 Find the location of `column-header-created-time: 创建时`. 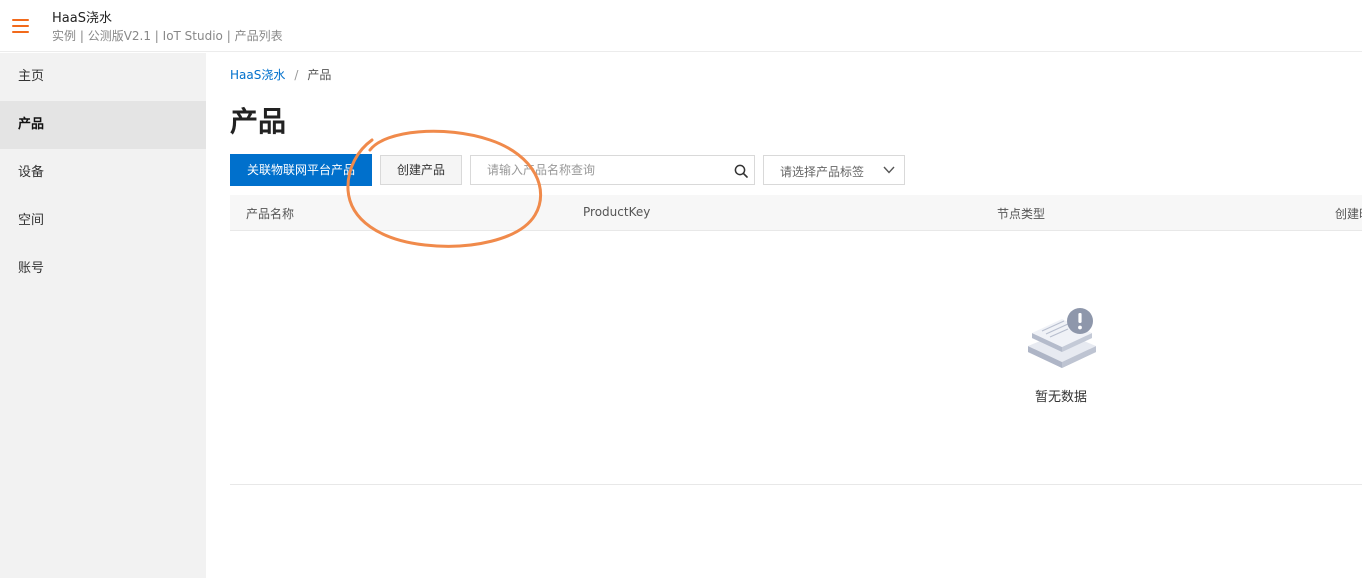

column-header-created-time: 创建时 is located at coordinates (1348, 214).